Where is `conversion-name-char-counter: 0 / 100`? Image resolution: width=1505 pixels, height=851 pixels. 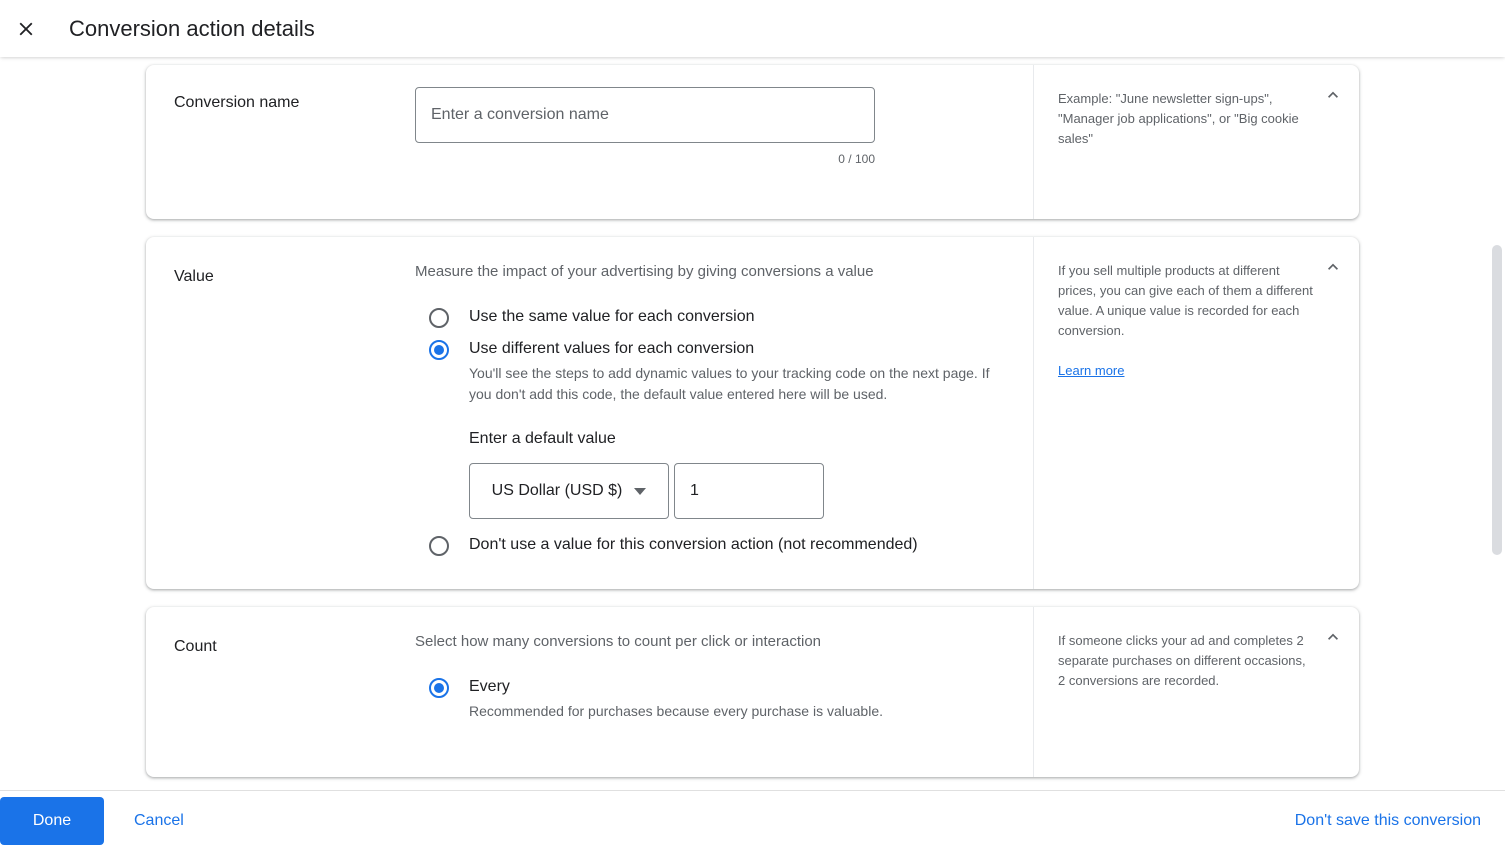 conversion-name-char-counter: 0 / 100 is located at coordinates (856, 159).